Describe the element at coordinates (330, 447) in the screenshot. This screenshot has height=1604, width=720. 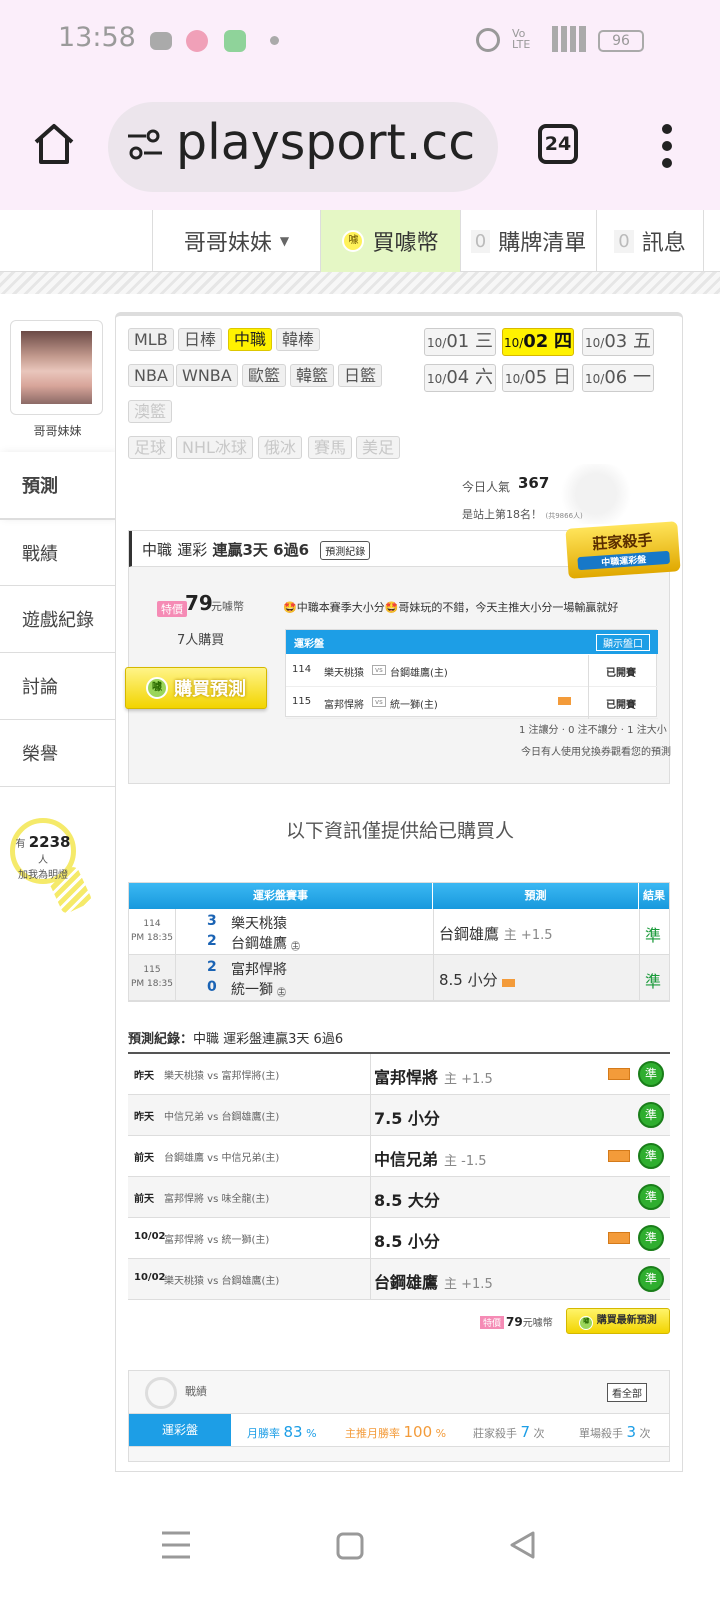
I see `league-horse-racing: 賽馬` at that location.